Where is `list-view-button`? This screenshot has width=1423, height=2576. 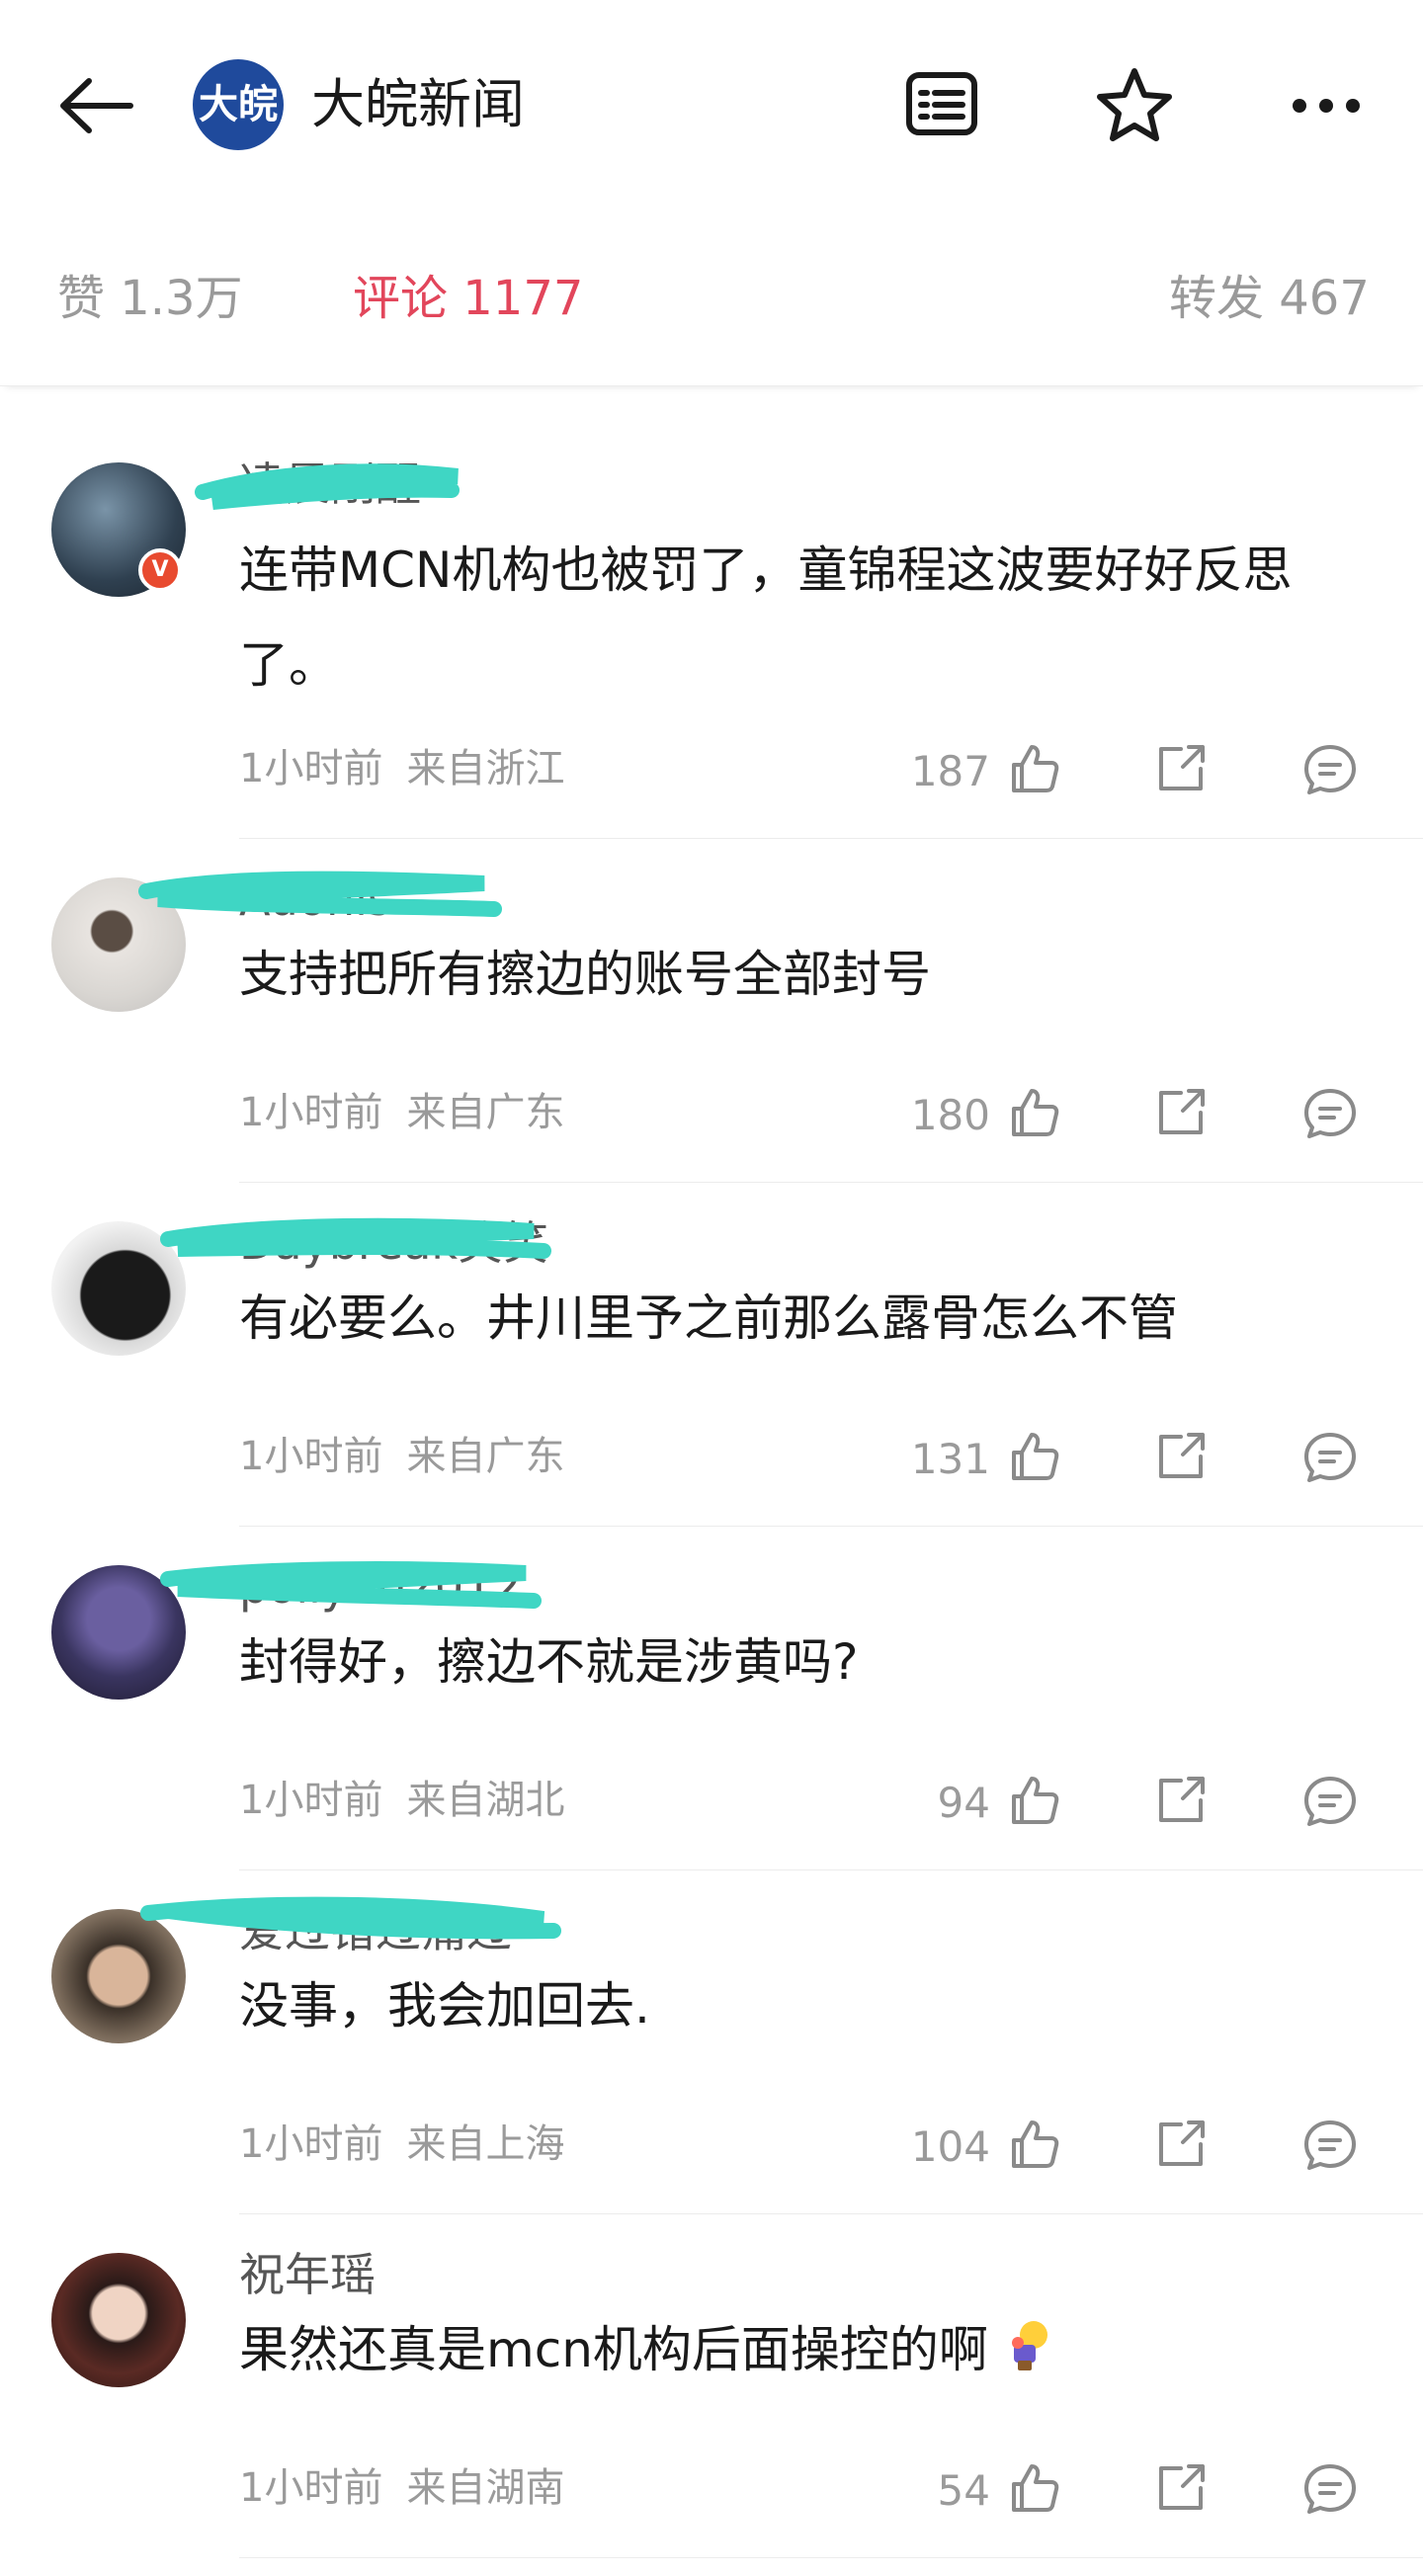 list-view-button is located at coordinates (941, 105).